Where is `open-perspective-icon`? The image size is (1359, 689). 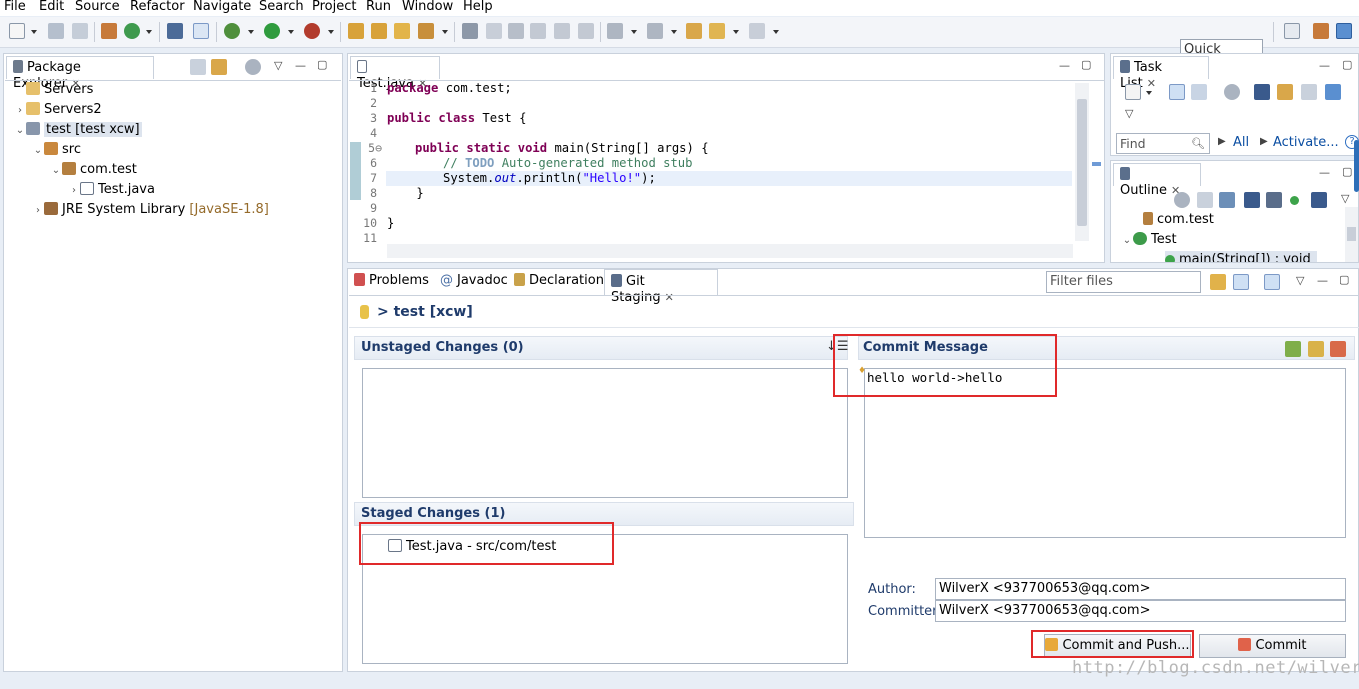 open-perspective-icon is located at coordinates (1292, 31).